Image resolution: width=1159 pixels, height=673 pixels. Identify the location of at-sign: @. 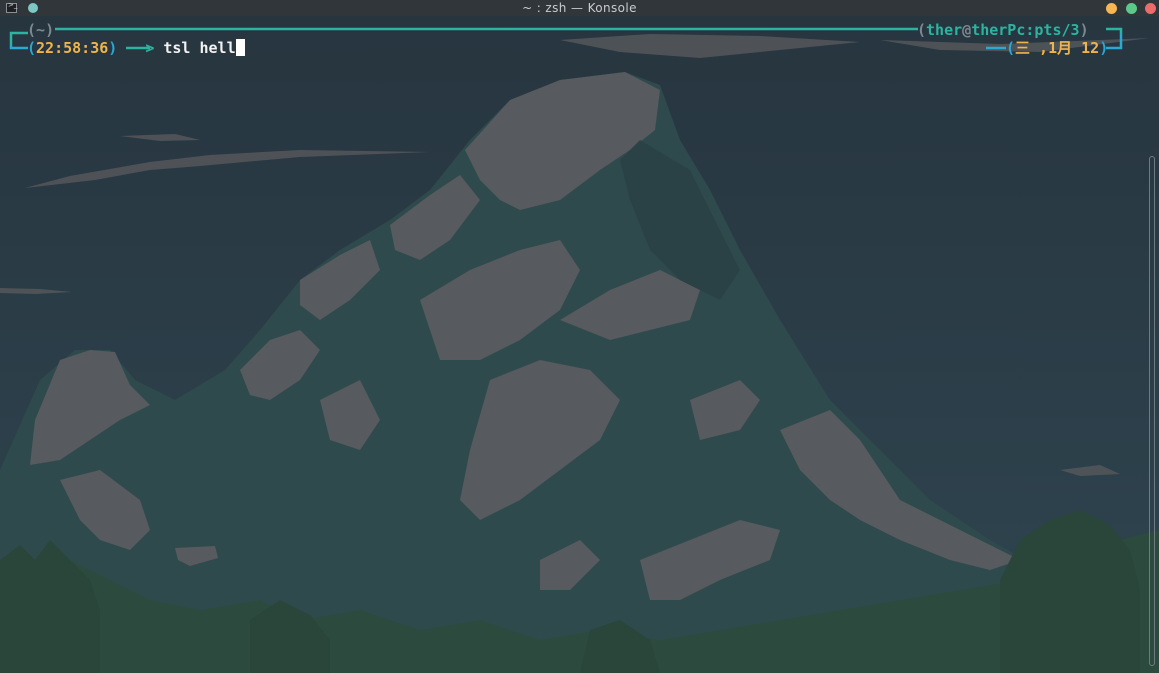
(967, 30).